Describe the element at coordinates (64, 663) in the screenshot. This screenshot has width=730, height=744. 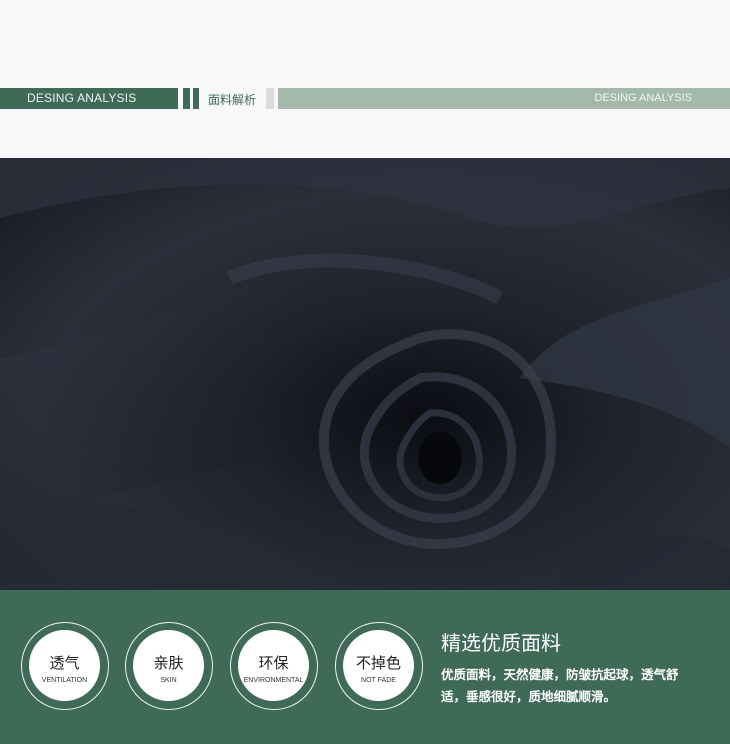
I see `feature-label: 透气` at that location.